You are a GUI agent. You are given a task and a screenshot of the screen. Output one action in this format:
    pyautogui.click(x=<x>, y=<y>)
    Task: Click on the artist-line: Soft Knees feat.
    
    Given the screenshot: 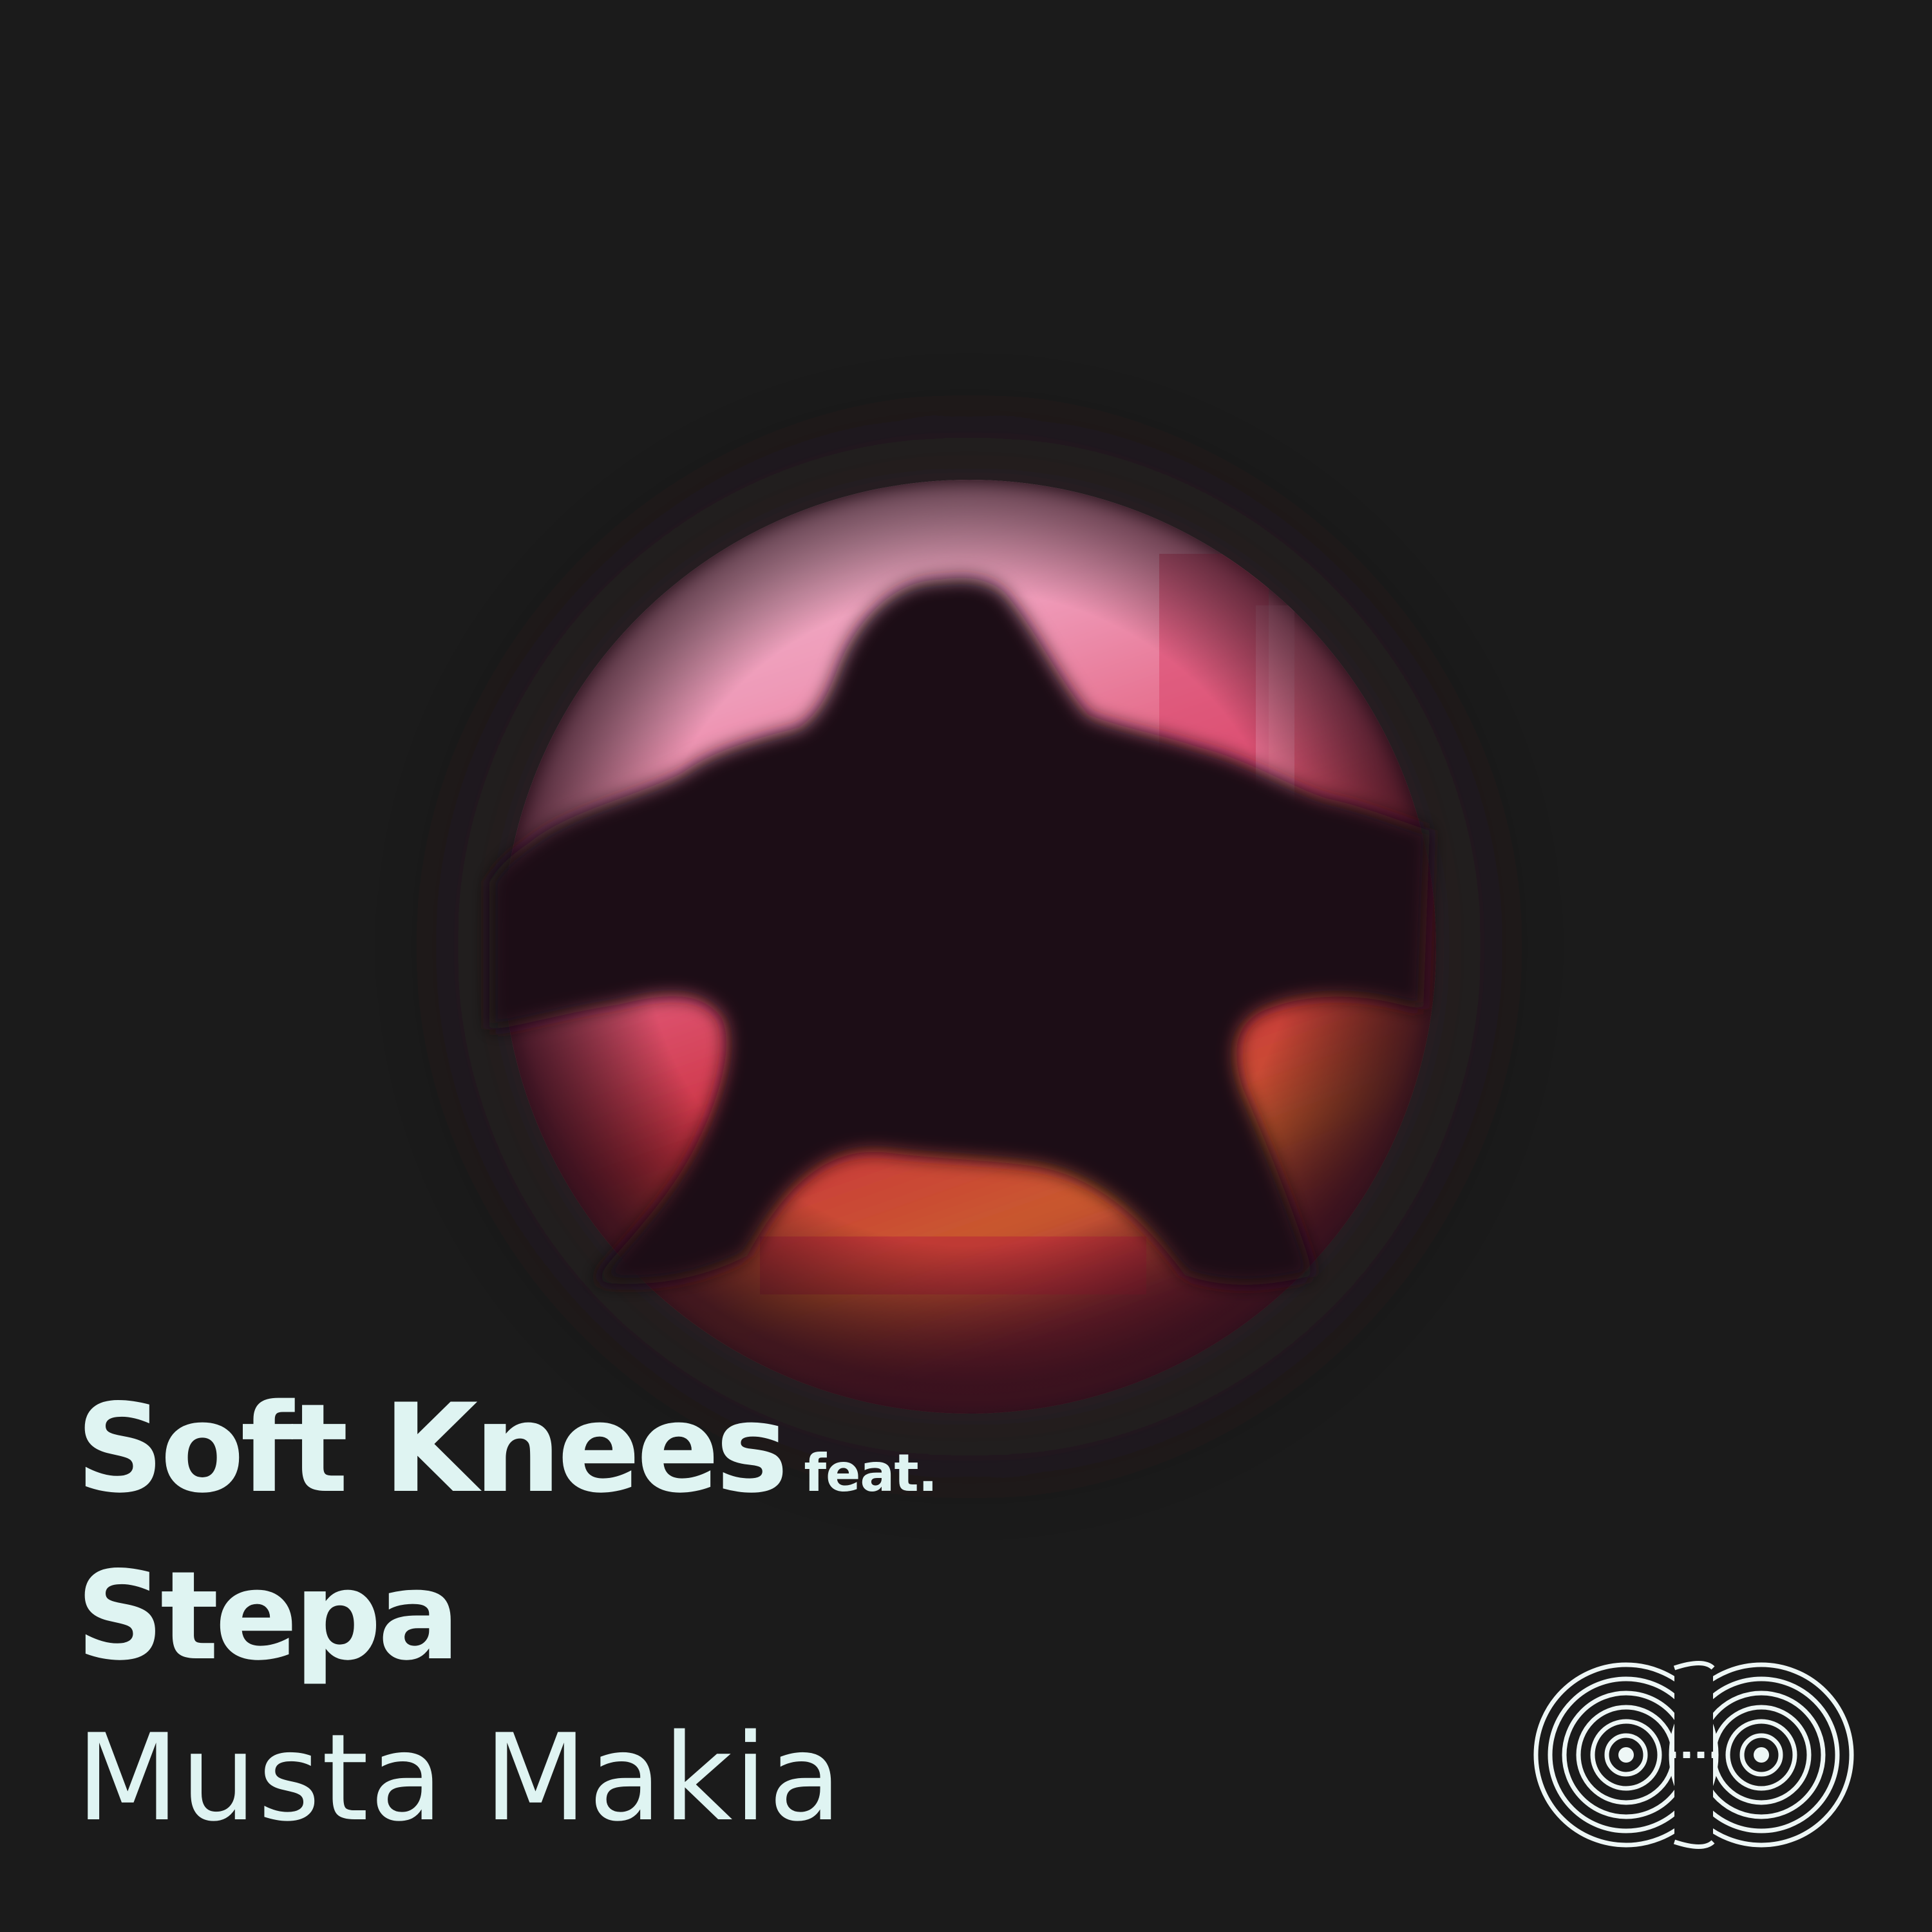 What is the action you would take?
    pyautogui.click(x=507, y=1449)
    